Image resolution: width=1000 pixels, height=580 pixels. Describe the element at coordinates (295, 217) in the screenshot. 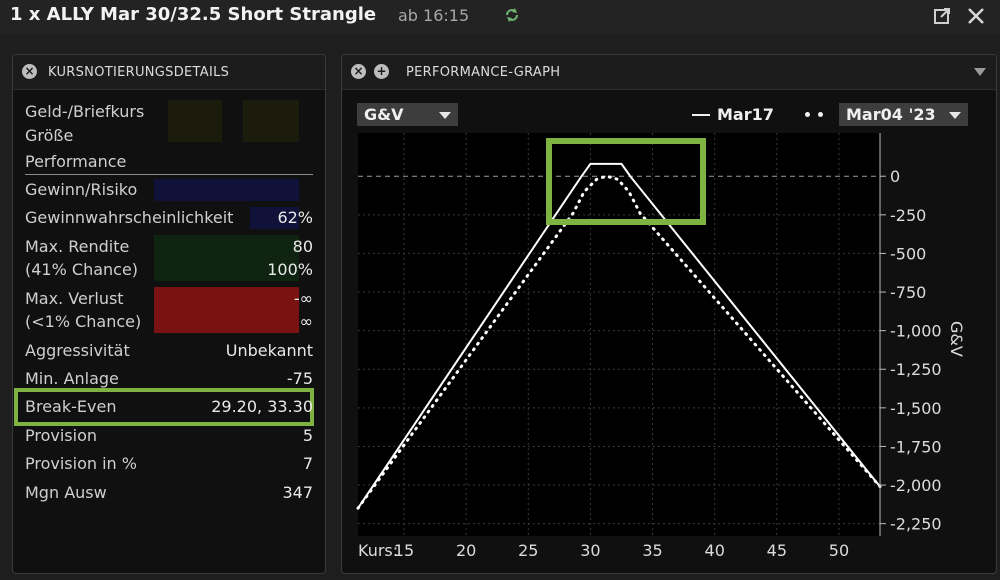

I see `prob-profit-value: 62%` at that location.